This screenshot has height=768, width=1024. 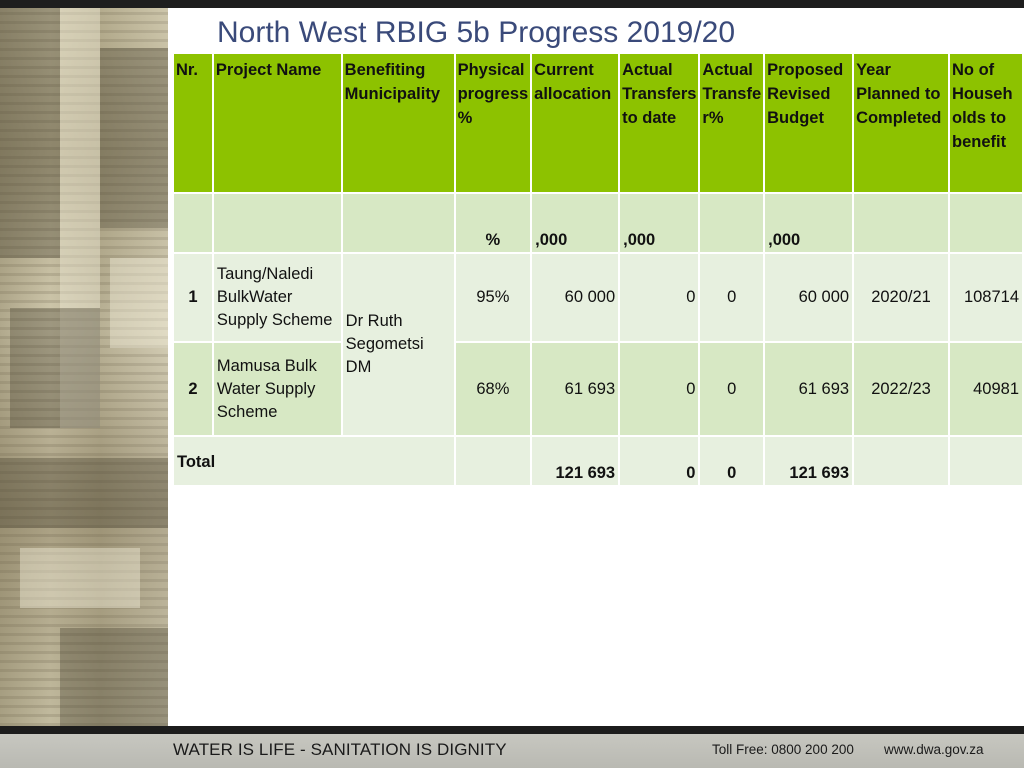 What do you see at coordinates (512, 4) in the screenshot?
I see `top-band` at bounding box center [512, 4].